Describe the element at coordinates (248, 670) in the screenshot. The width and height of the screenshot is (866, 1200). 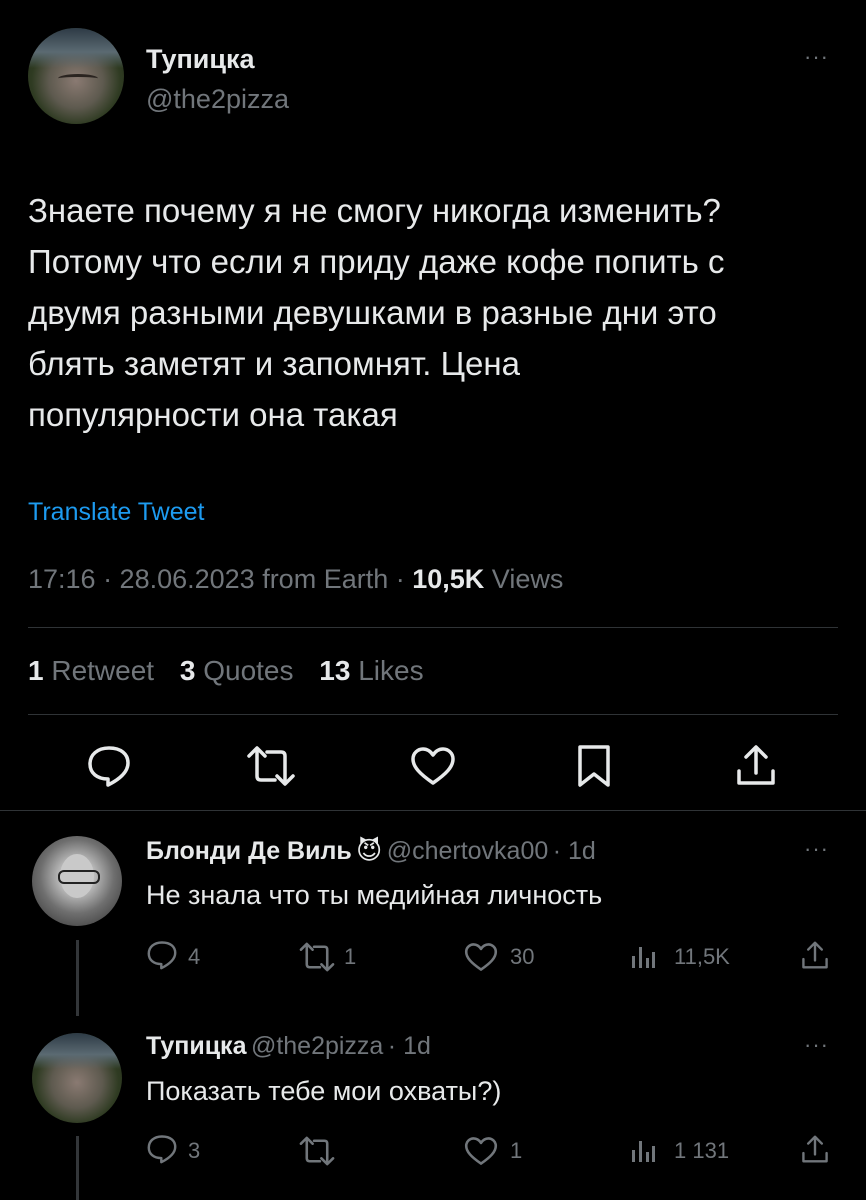
I see `quotes-label: Quotes` at that location.